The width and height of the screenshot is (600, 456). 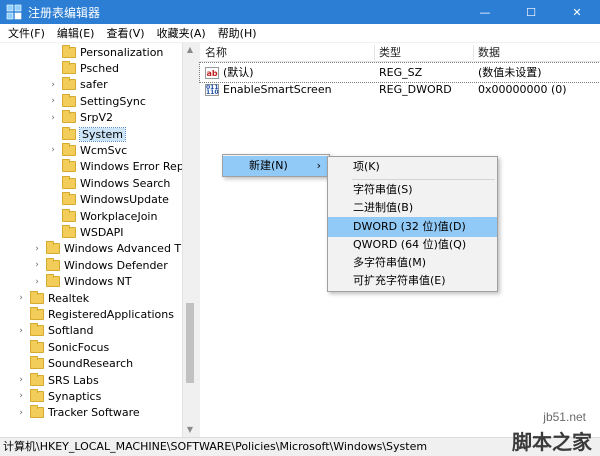 I want to click on value-type: REG_DWORD, so click(x=415, y=89).